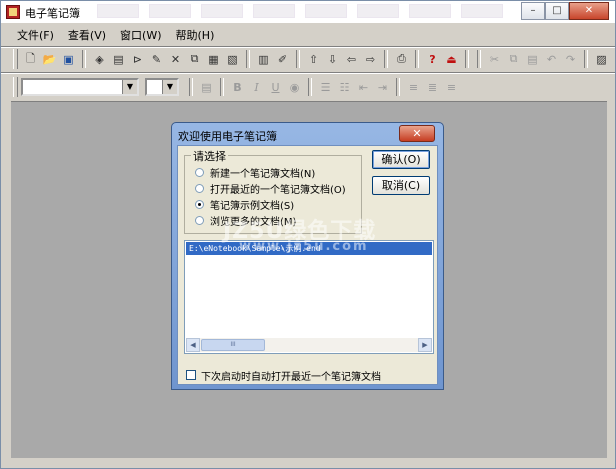 This screenshot has height=469, width=616. I want to click on dialog-title: 欢迎使用电子笔记簿, so click(227, 136).